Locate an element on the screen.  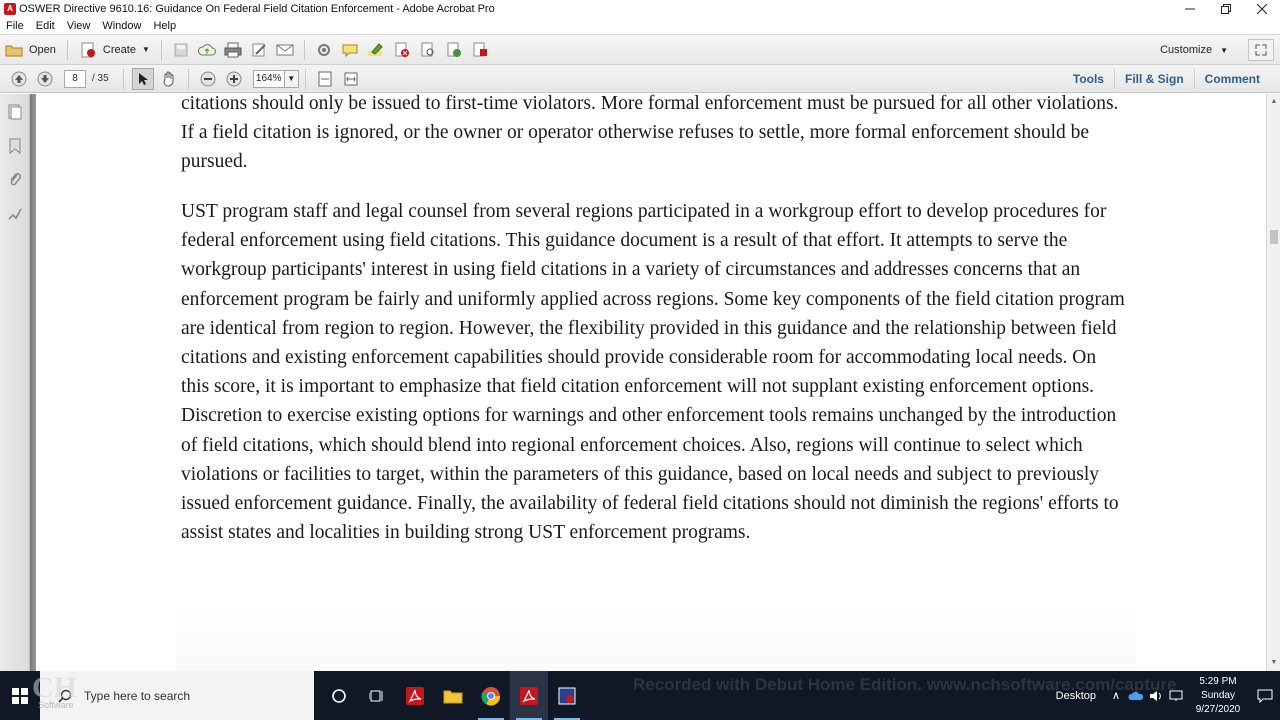
scroll-thumb is located at coordinates (1274, 237).